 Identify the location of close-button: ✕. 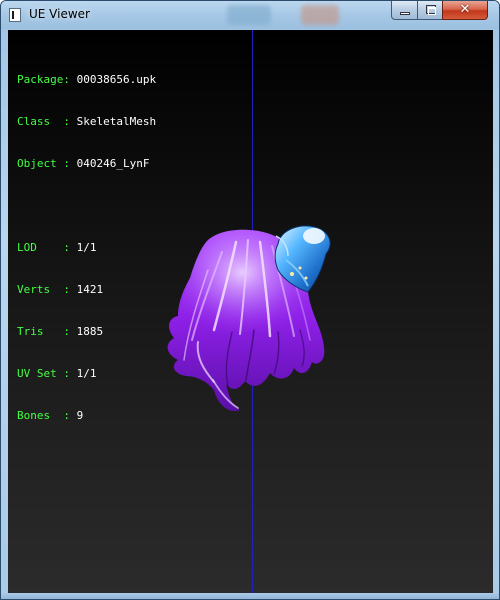
(465, 10).